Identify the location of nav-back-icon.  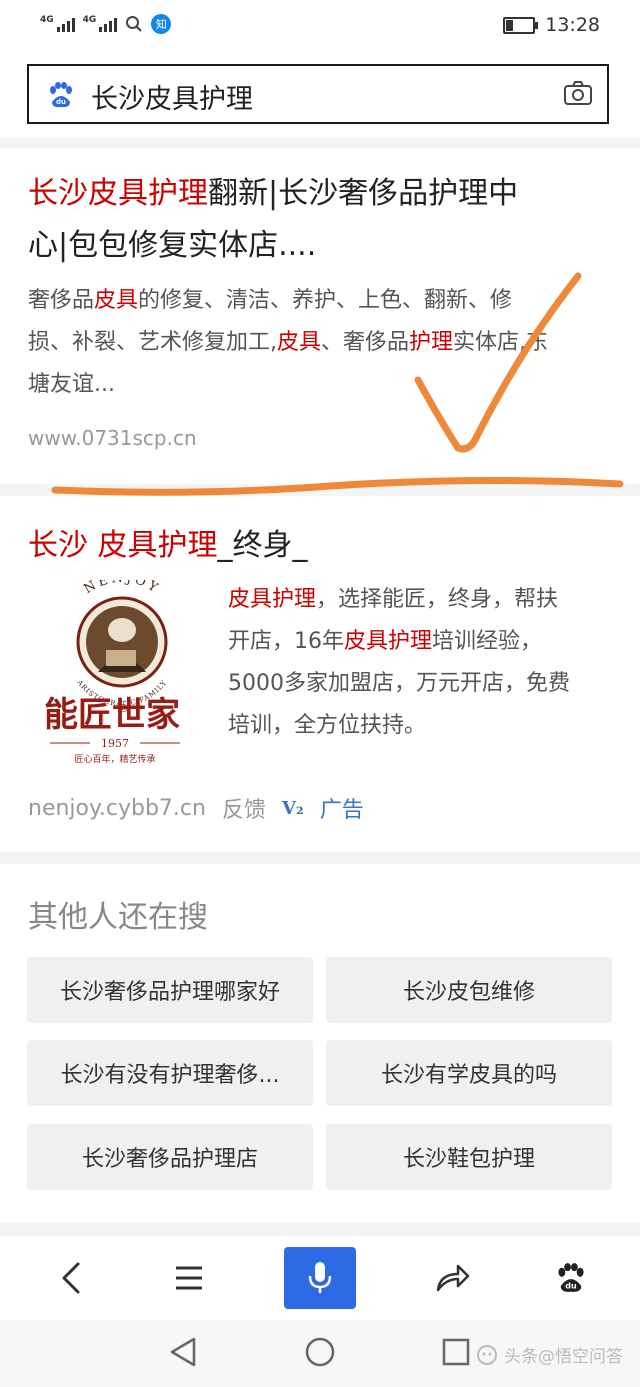
(183, 1352).